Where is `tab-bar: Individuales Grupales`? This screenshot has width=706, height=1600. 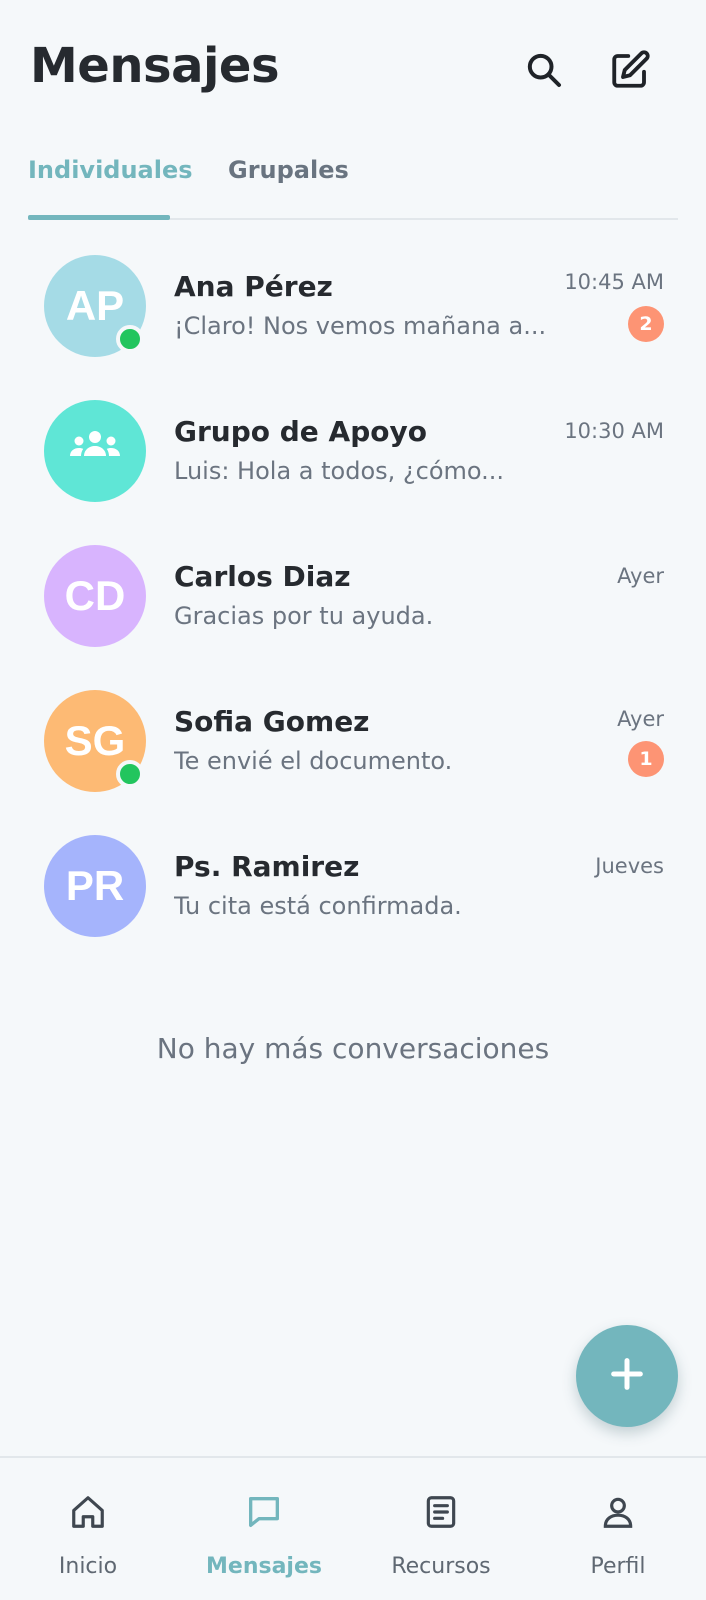
tab-bar: Individuales Grupales is located at coordinates (353, 180).